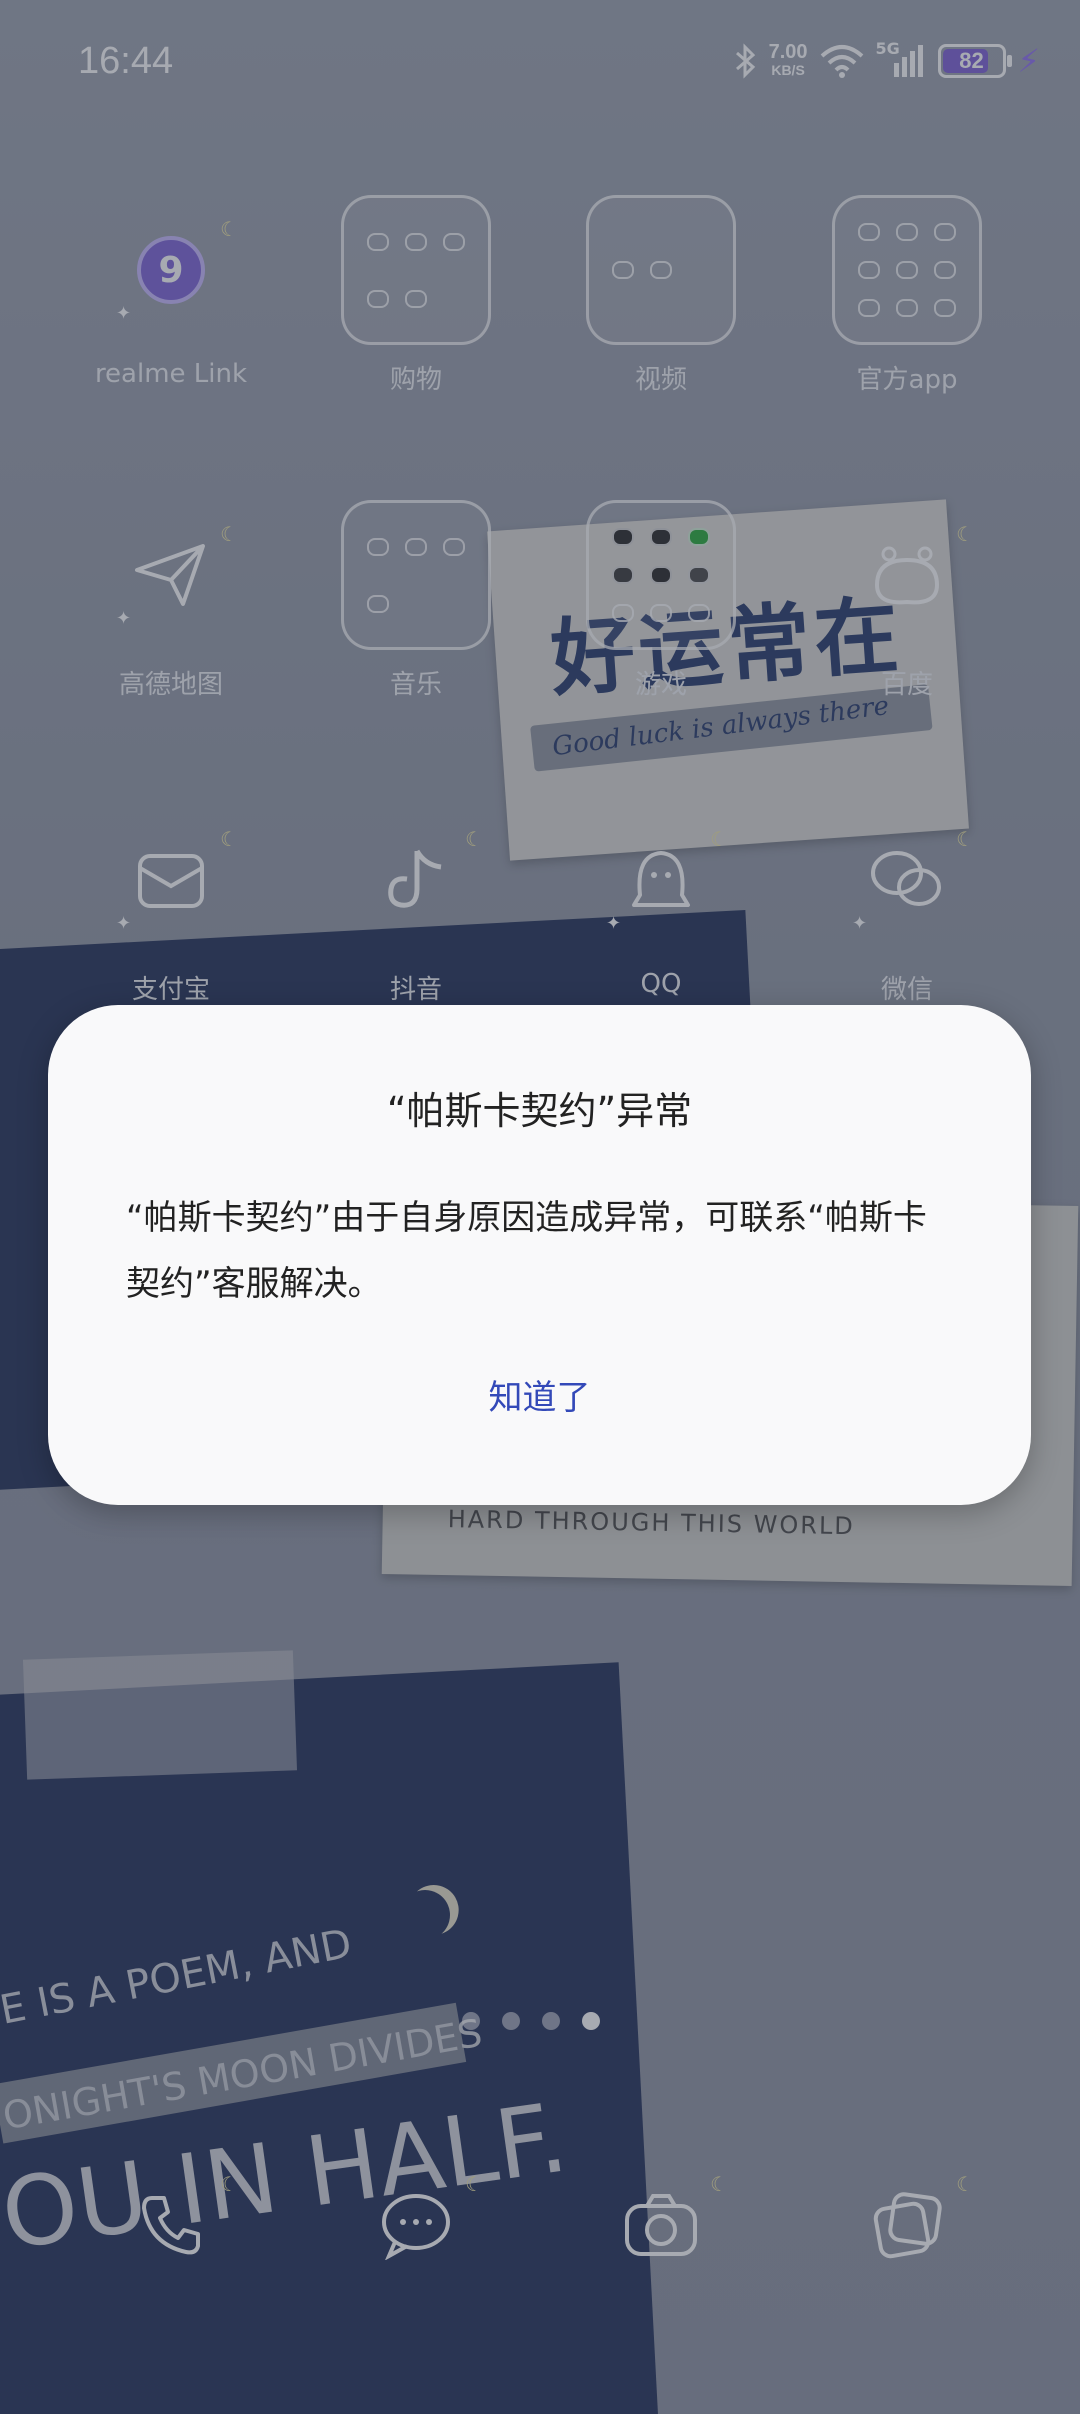 Image resolution: width=1080 pixels, height=2414 pixels. I want to click on got-it-button: 知道了, so click(539, 1394).